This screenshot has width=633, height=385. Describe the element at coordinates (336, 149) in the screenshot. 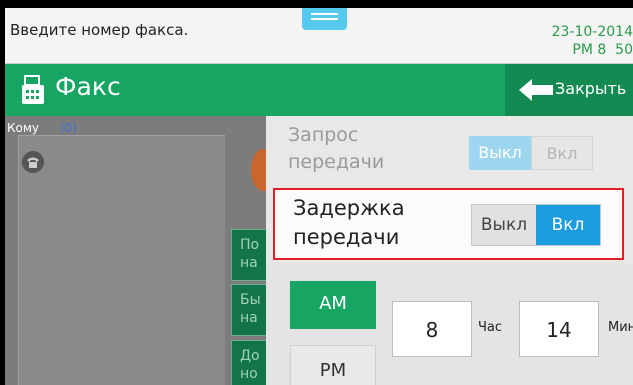

I see `send-request-label: Запрос передачи` at that location.